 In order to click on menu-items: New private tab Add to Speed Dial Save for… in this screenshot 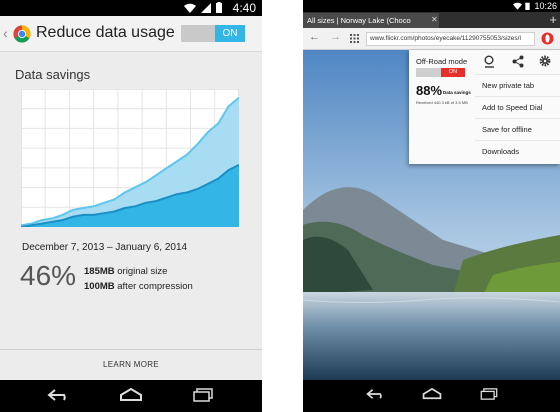, I will do `click(517, 118)`.